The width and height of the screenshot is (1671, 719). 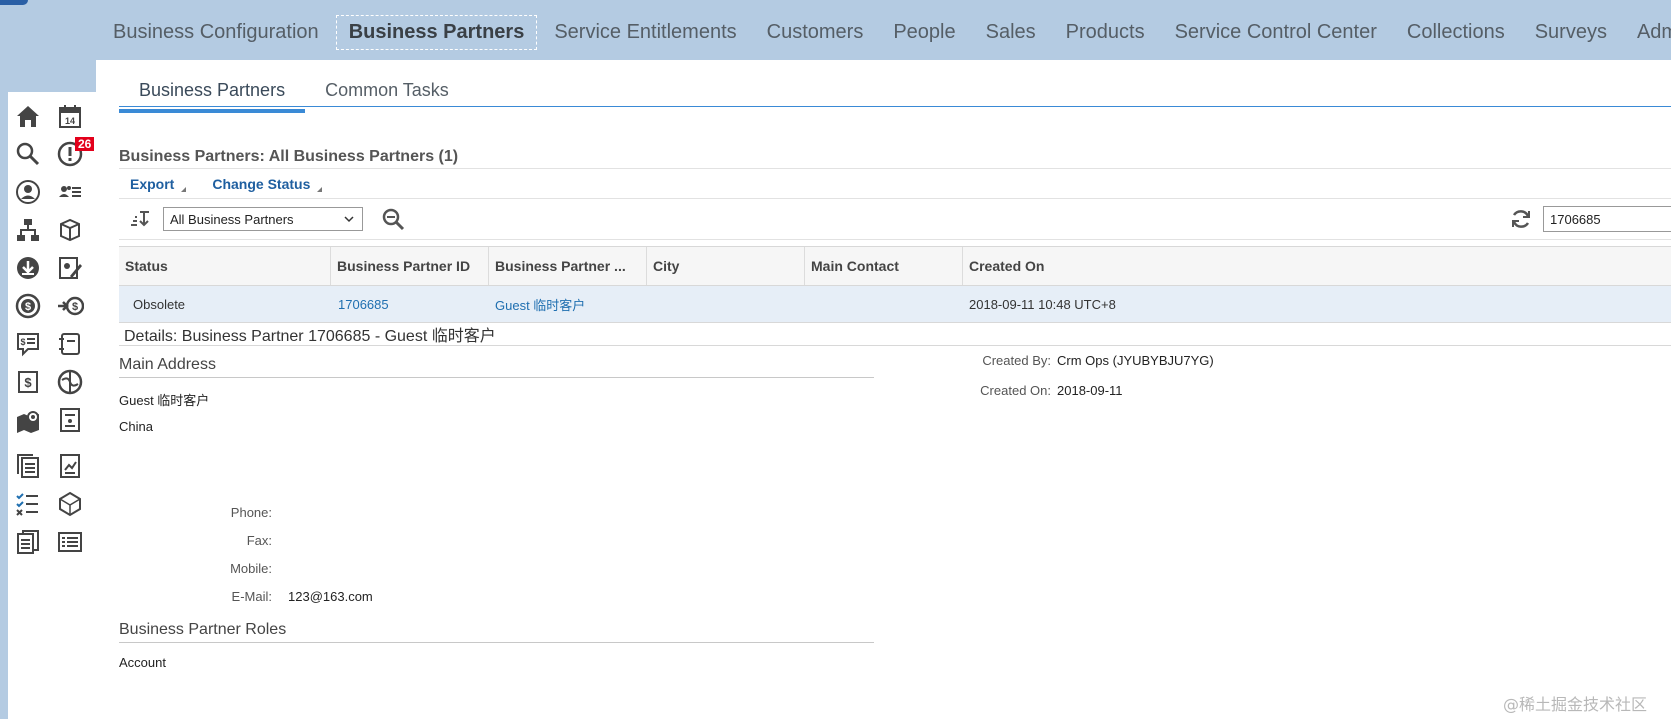 What do you see at coordinates (645, 32) in the screenshot?
I see `nav-service-entitlements: Service Entitlements` at bounding box center [645, 32].